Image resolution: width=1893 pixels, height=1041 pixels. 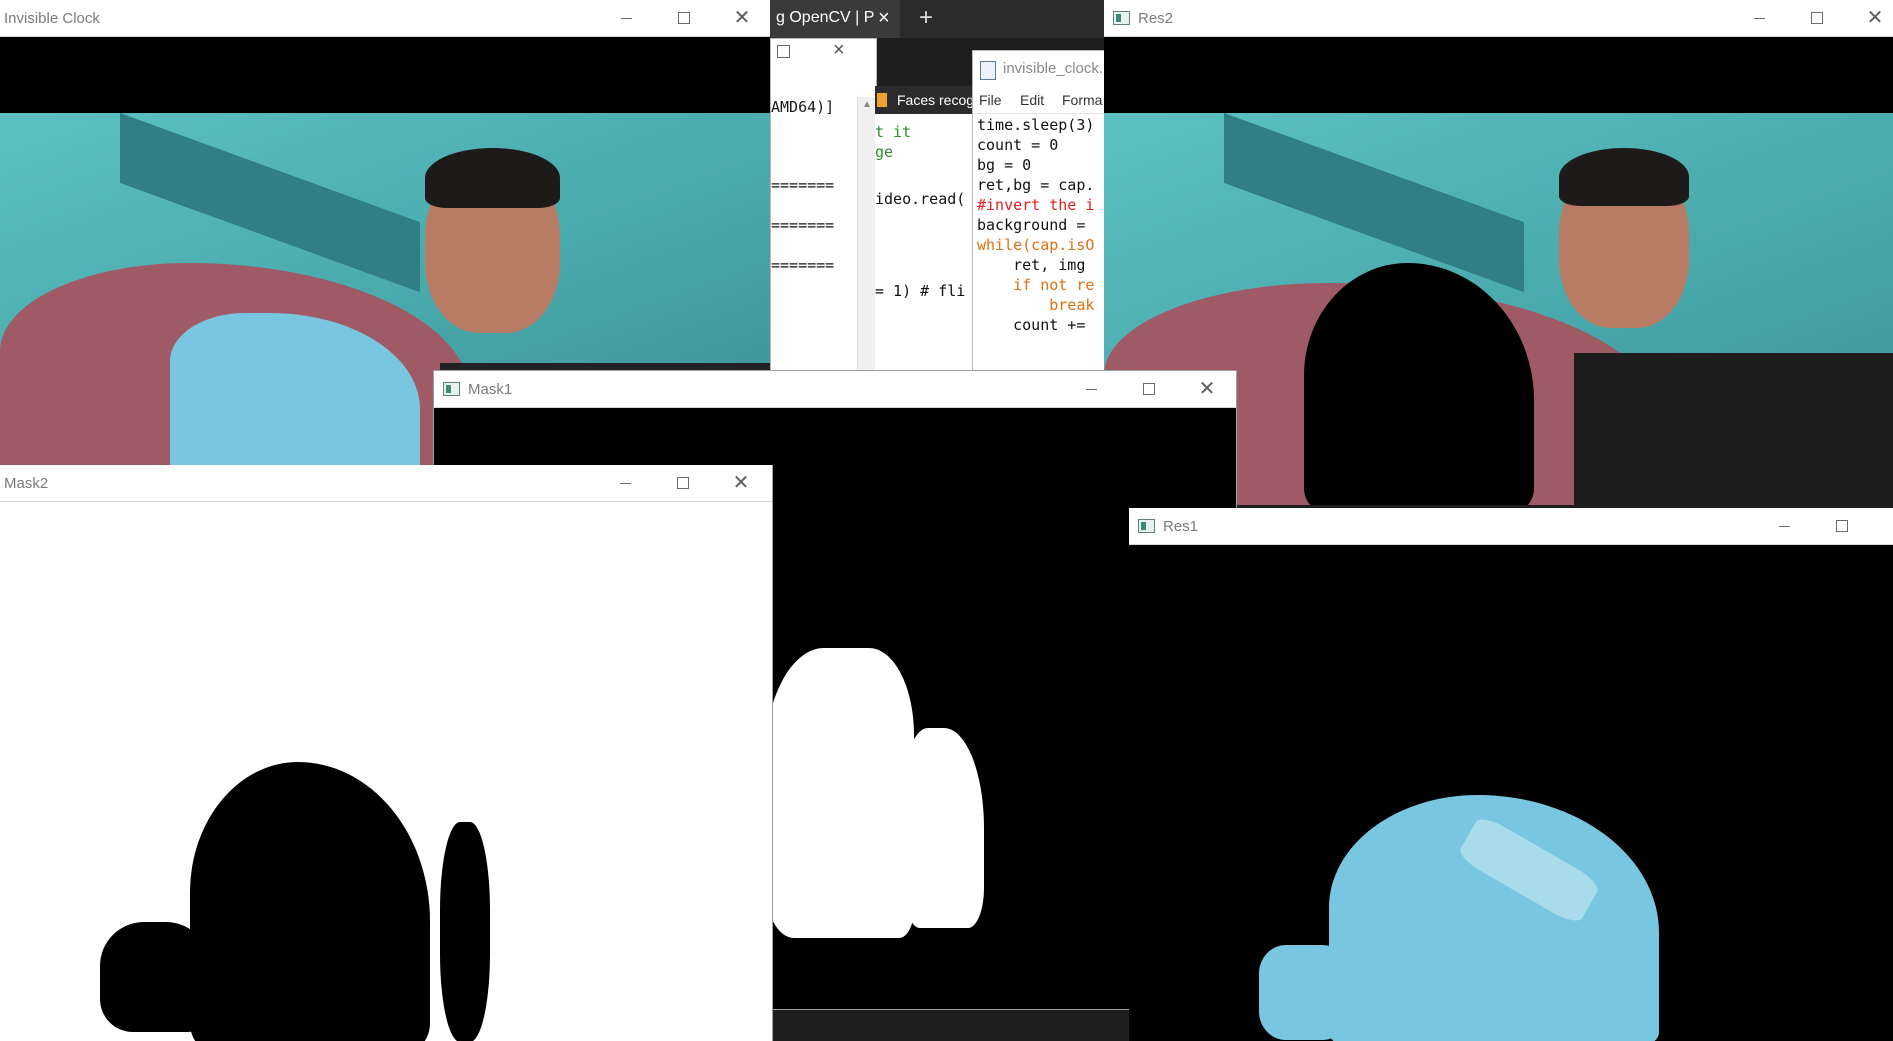 I want to click on editor-title: invisible_clock., so click(x=1053, y=68).